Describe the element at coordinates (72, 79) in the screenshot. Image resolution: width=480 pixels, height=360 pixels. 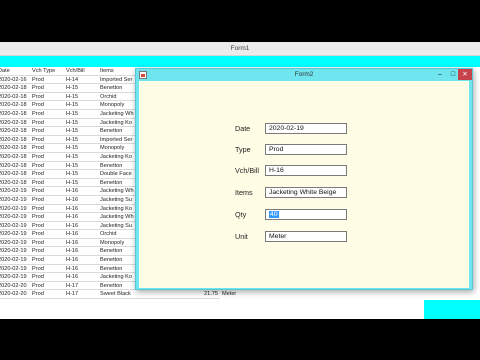
I see `cell-vch-bill: H-14` at that location.